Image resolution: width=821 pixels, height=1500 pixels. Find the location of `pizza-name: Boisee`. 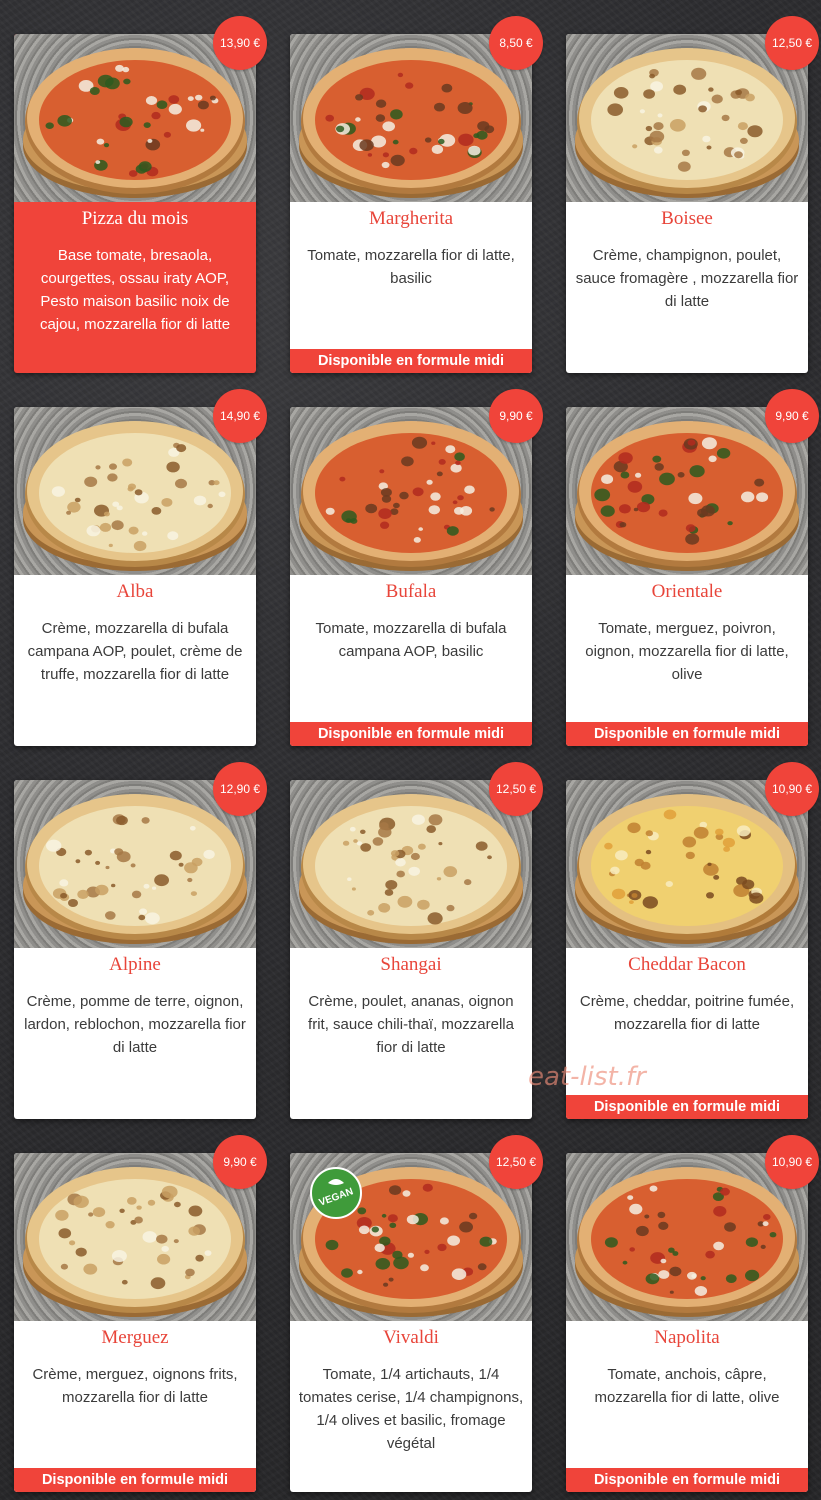

pizza-name: Boisee is located at coordinates (687, 218).